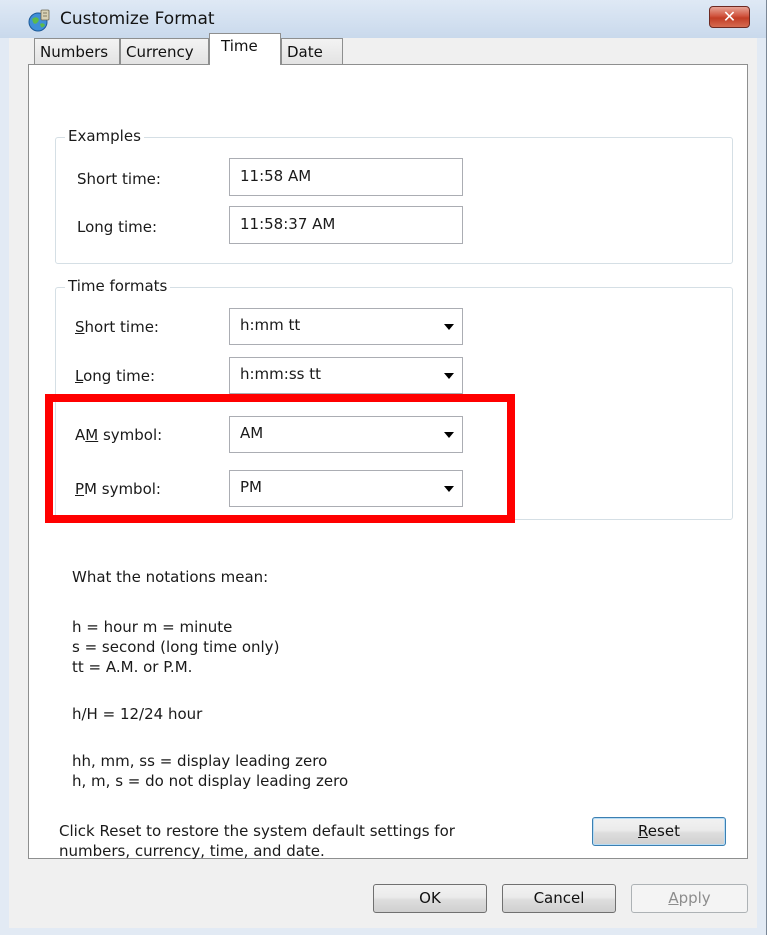  I want to click on close-button: ✕, so click(729, 17).